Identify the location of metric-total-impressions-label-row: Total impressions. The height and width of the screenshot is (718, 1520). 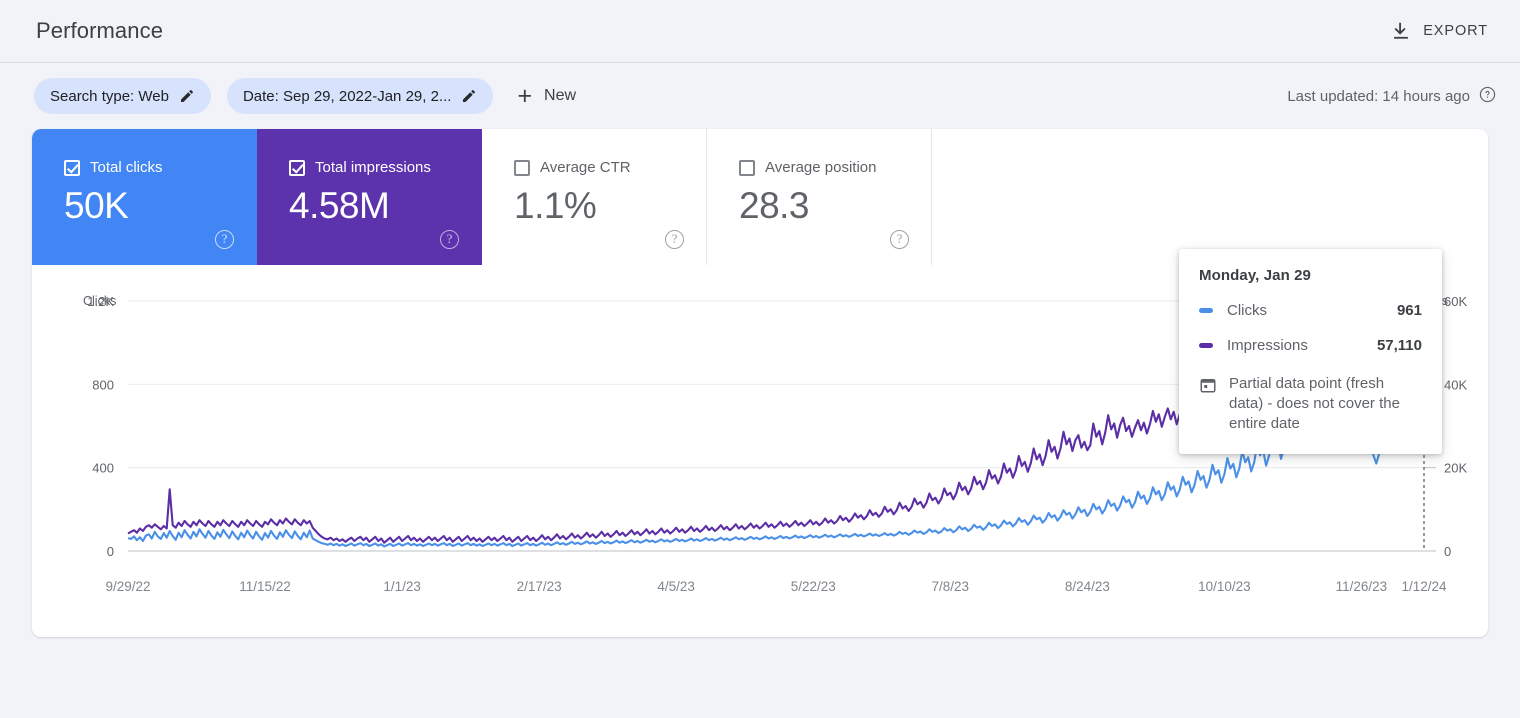
(385, 167).